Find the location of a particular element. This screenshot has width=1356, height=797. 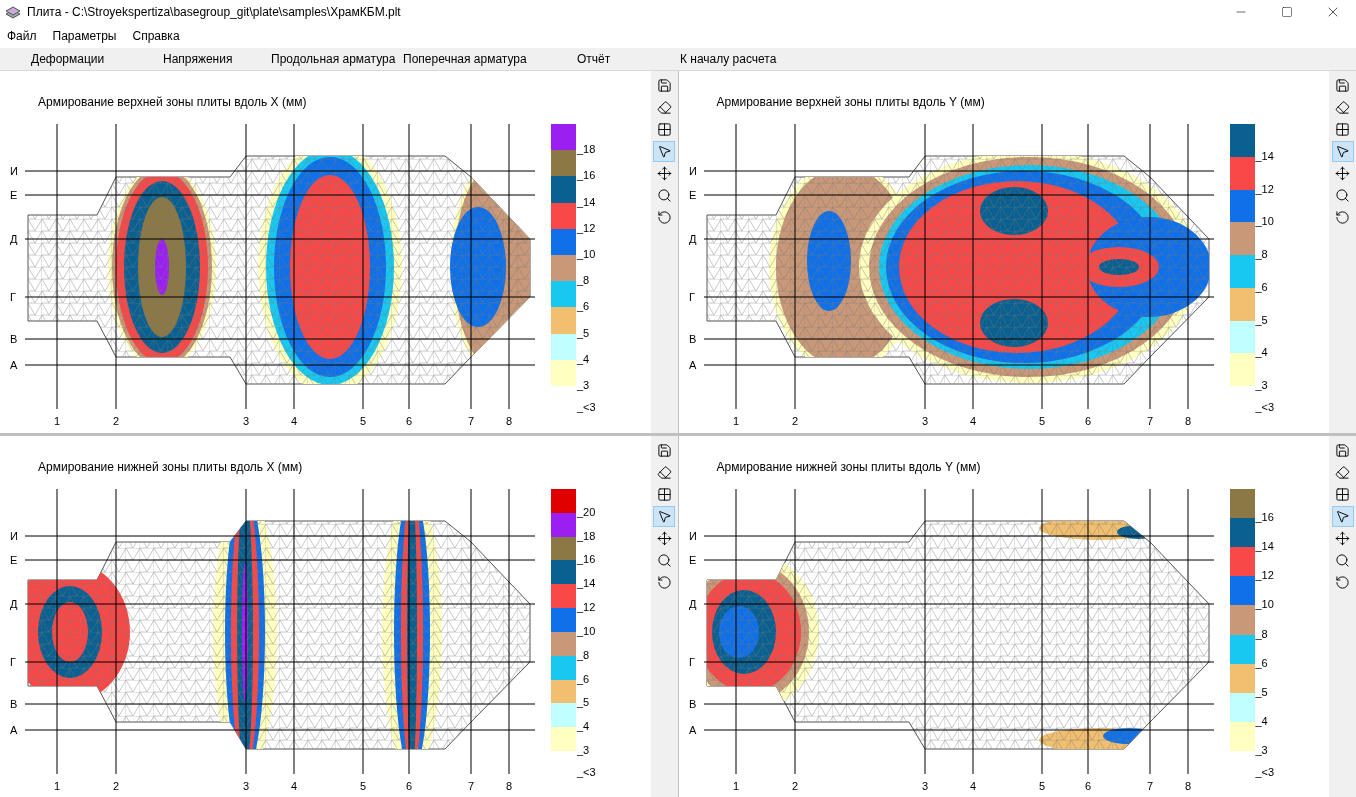

maximize-icon is located at coordinates (1287, 12).